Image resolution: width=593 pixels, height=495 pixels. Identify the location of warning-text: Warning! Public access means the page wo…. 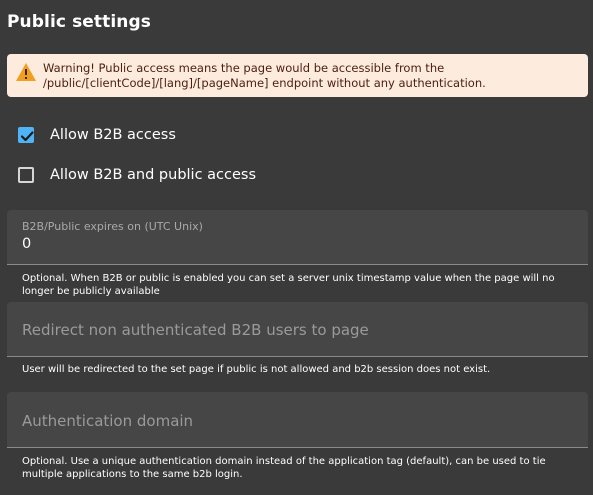
(264, 75).